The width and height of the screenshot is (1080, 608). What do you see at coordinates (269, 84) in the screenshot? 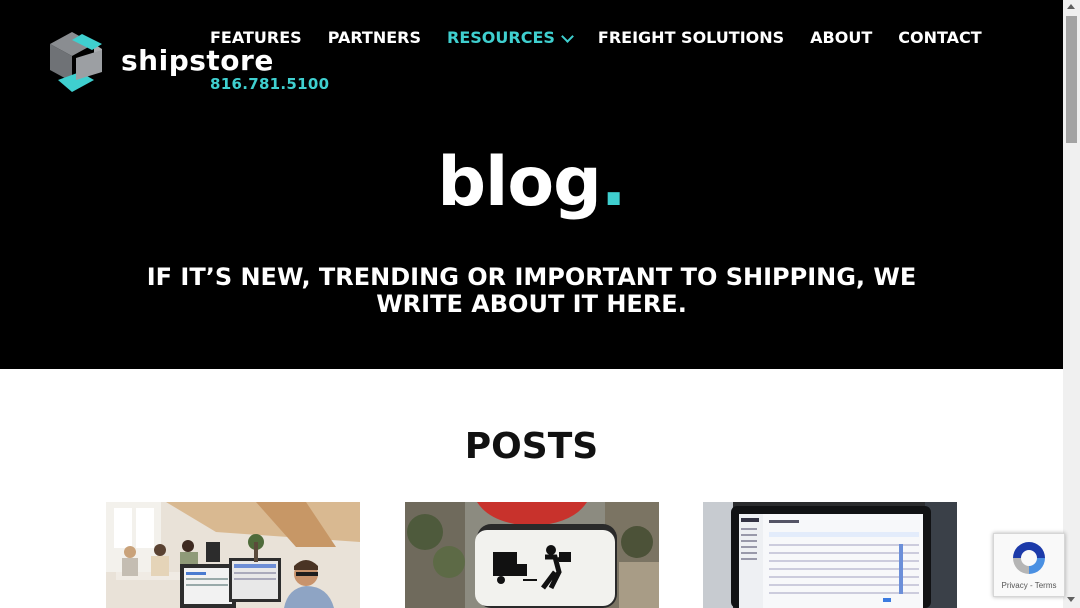
I see `phone-number: 816.781.5100` at bounding box center [269, 84].